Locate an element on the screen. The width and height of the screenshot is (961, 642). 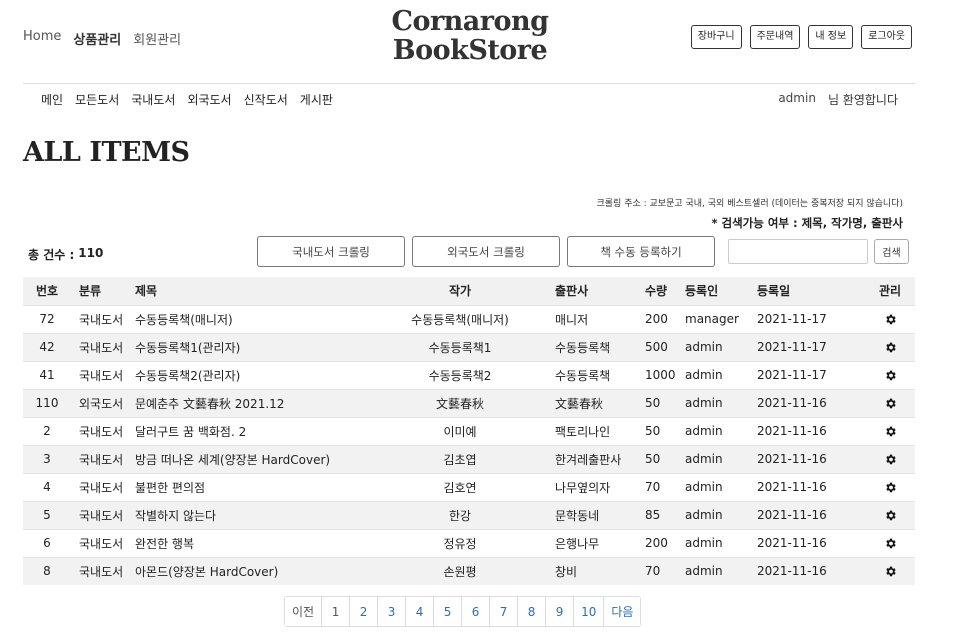
cell-title: 문예춘추 文藝春秋 2021.12 is located at coordinates (255, 402).